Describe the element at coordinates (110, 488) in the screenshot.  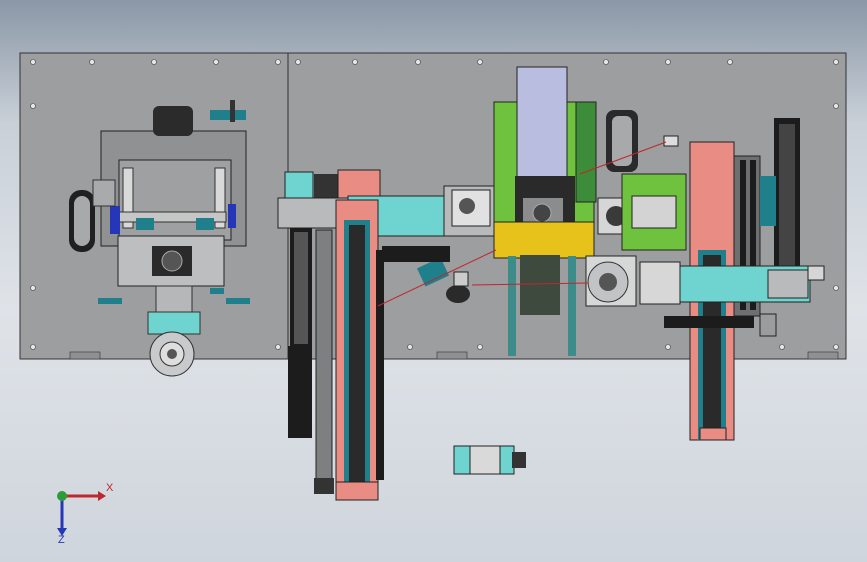
I see `x-axis-label: X` at that location.